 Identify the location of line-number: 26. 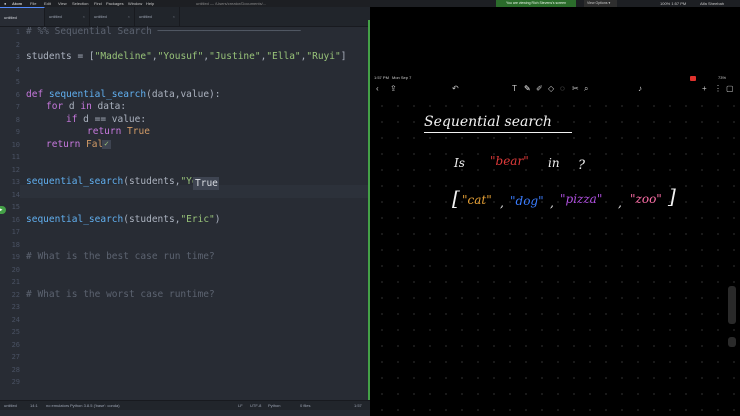
(15, 344).